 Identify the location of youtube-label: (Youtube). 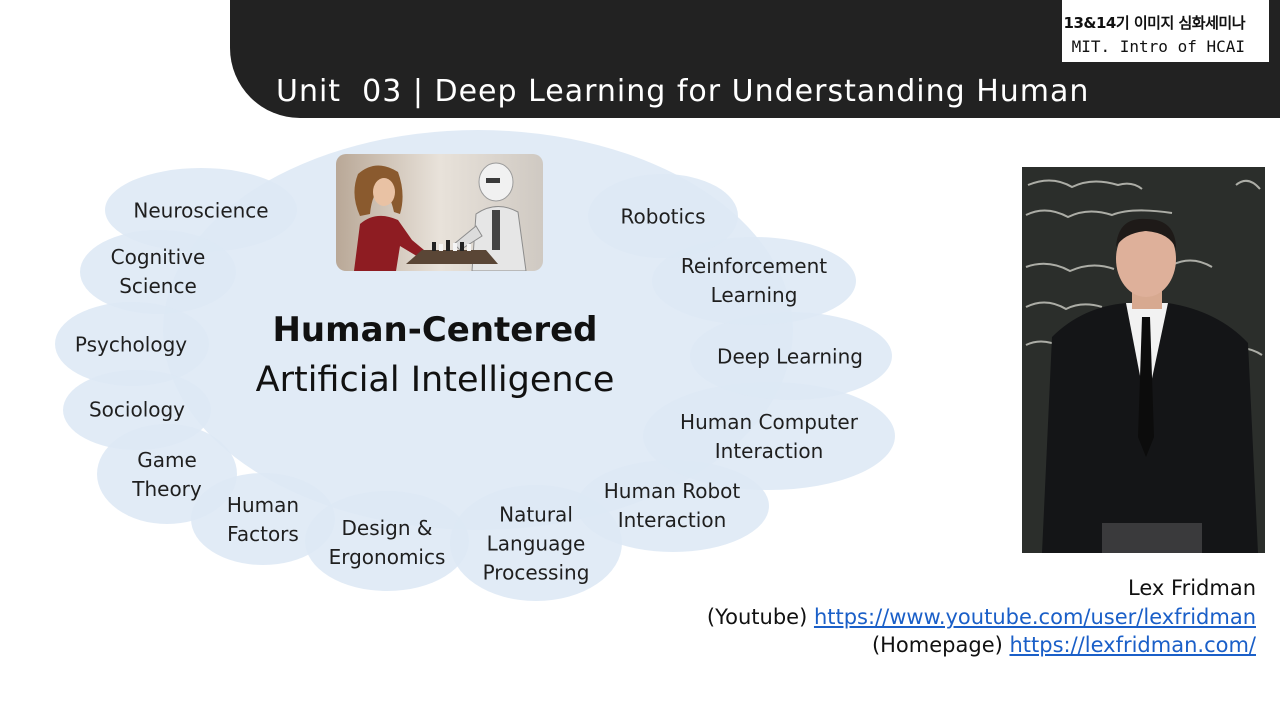
(760, 617).